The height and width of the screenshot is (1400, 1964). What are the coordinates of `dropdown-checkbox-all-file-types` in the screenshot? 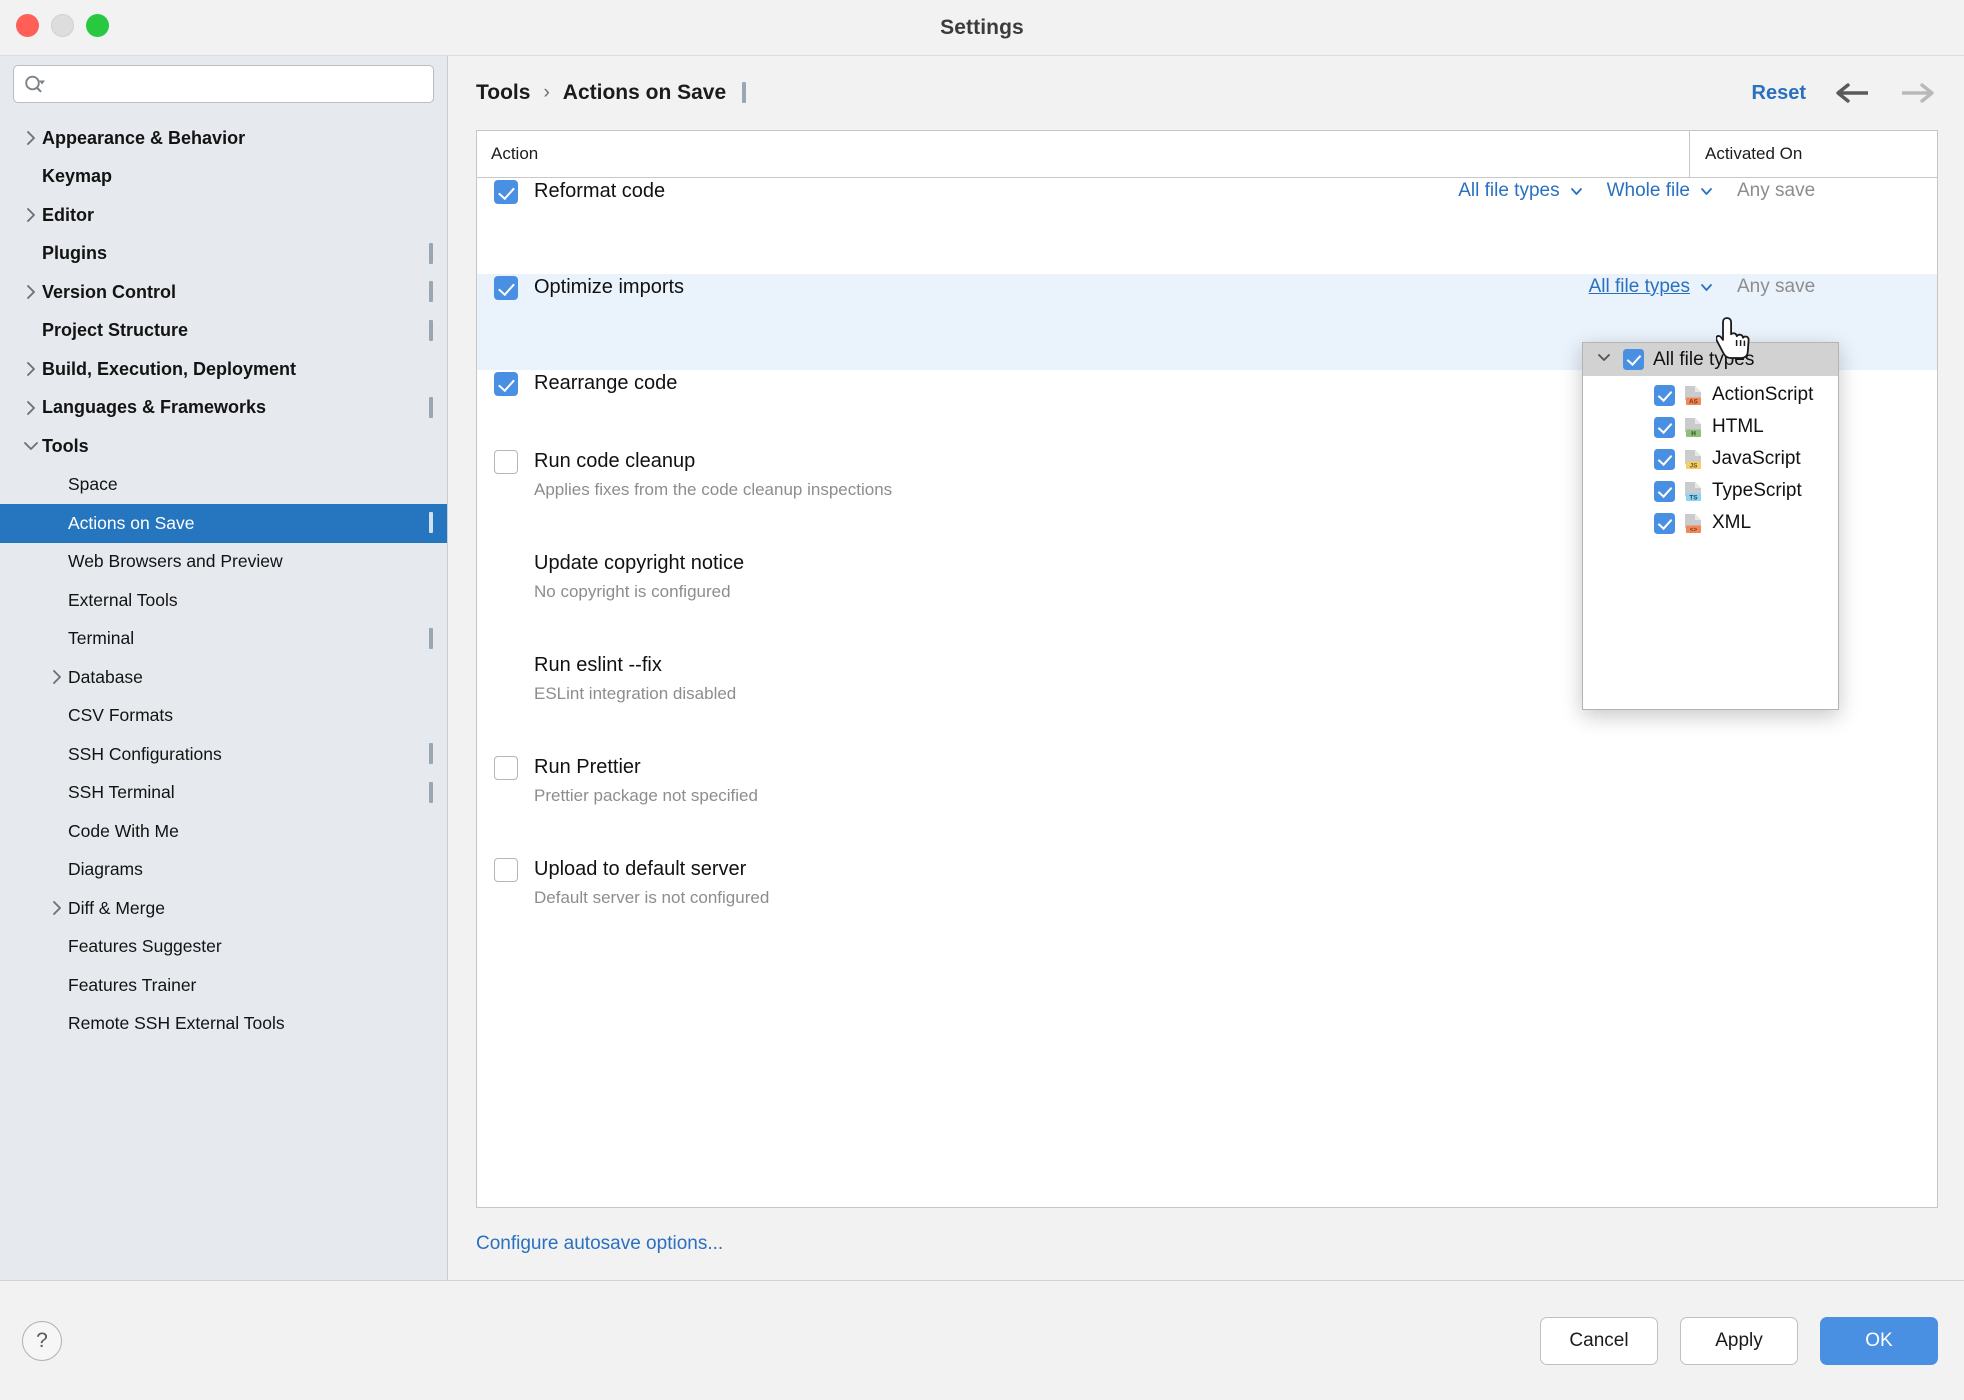 It's located at (1633, 359).